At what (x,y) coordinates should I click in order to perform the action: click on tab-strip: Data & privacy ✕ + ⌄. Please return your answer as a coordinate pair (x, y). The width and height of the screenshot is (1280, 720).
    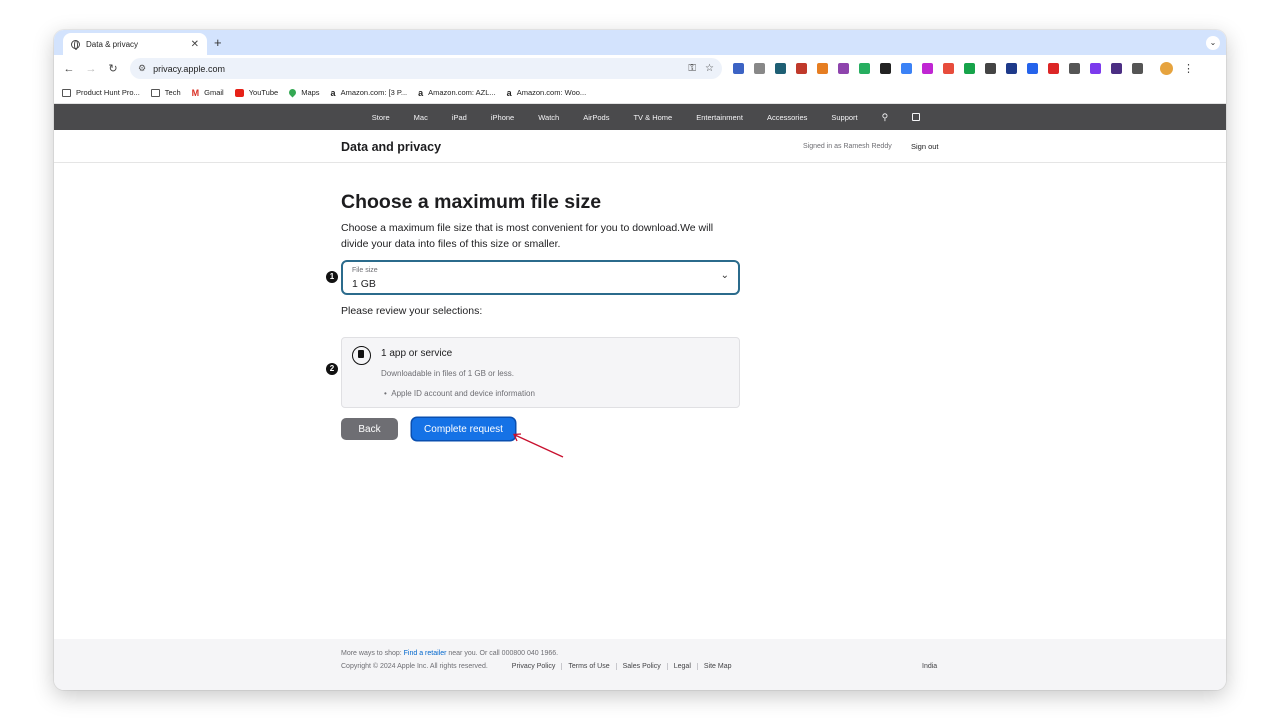
    Looking at the image, I should click on (640, 42).